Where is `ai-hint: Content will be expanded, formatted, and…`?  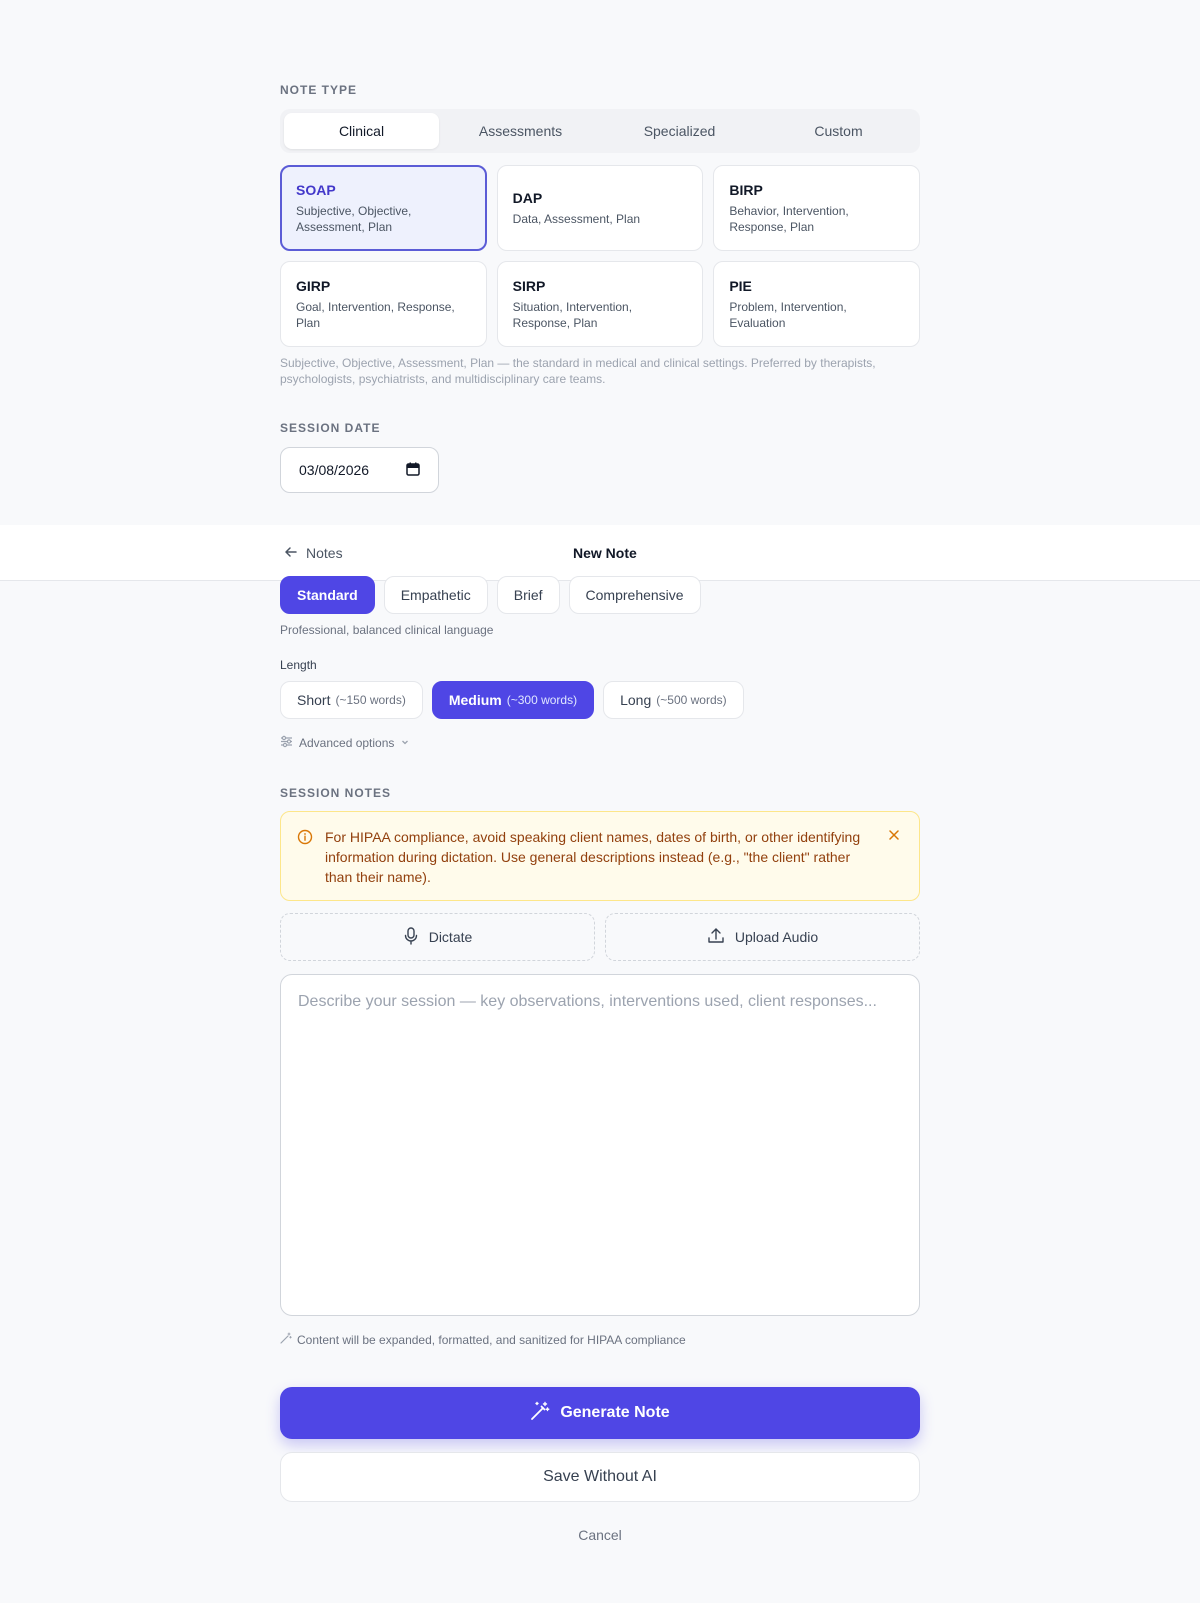
ai-hint: Content will be expanded, formatted, and… is located at coordinates (483, 1339).